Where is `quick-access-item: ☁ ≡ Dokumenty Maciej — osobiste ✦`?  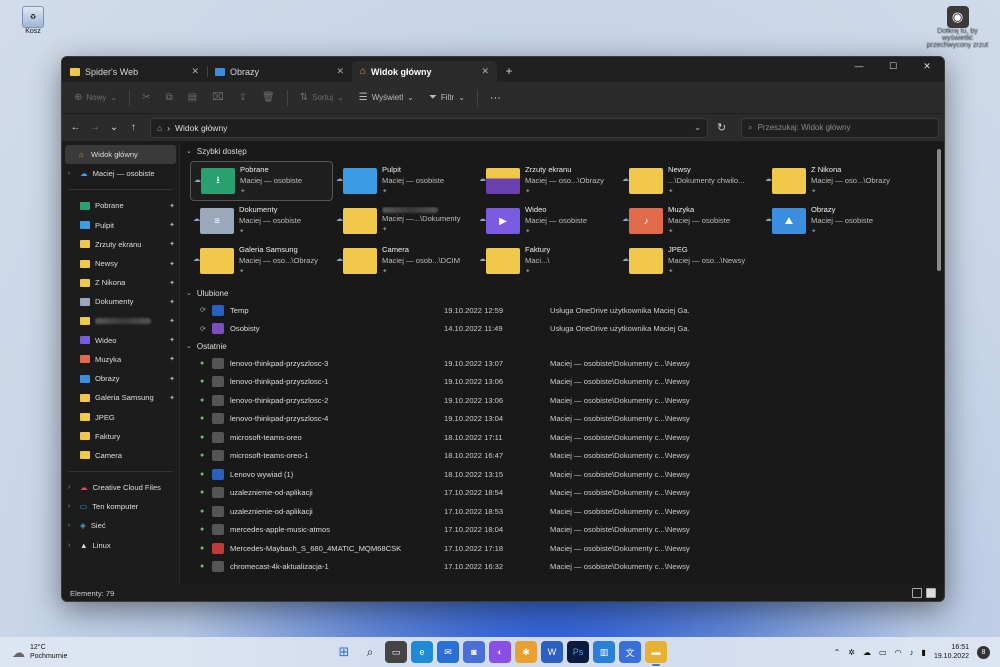
quick-access-item: ☁ ≡ Dokumenty Maciej — osobiste ✦ is located at coordinates (261, 221).